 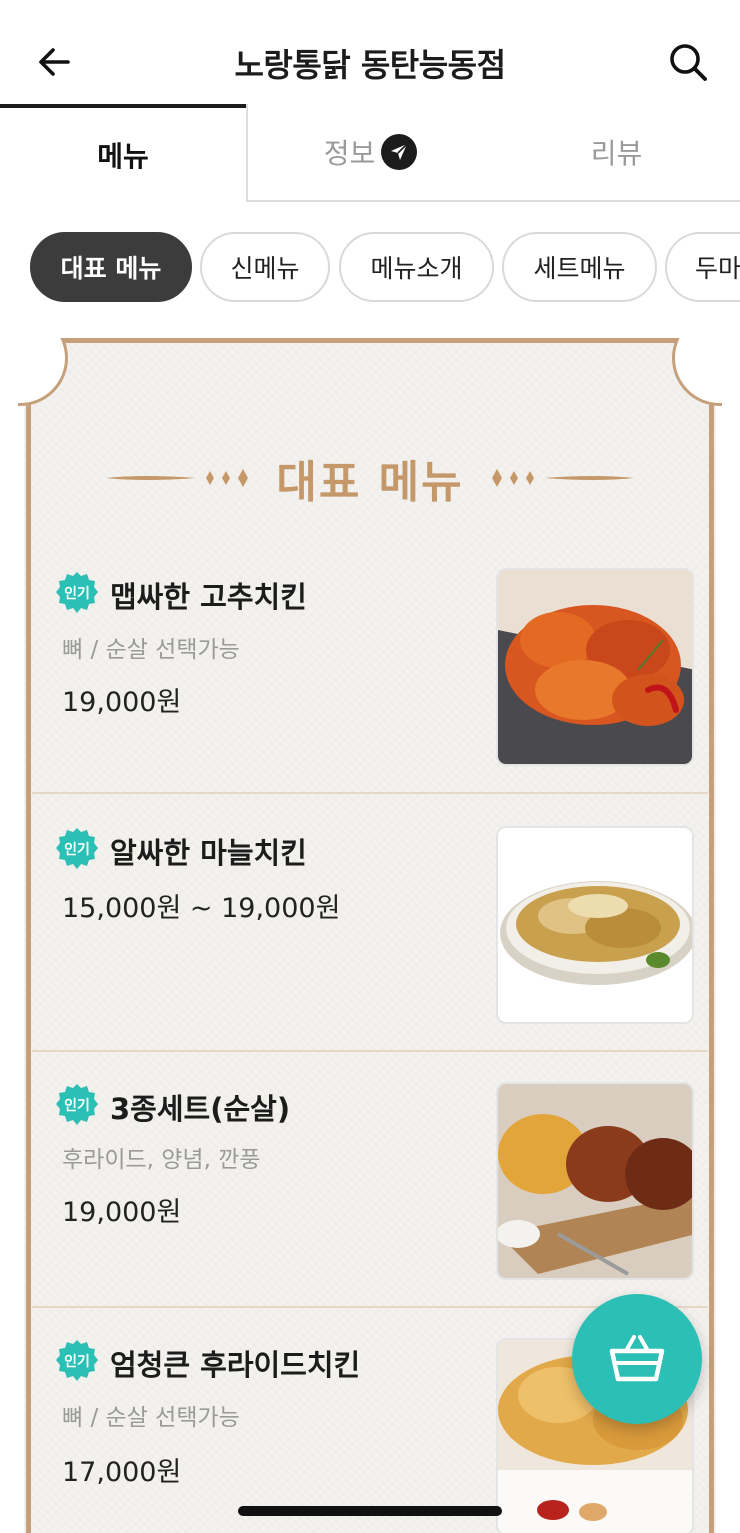 I want to click on chip-set-menu: 세트메뉴, so click(x=579, y=267).